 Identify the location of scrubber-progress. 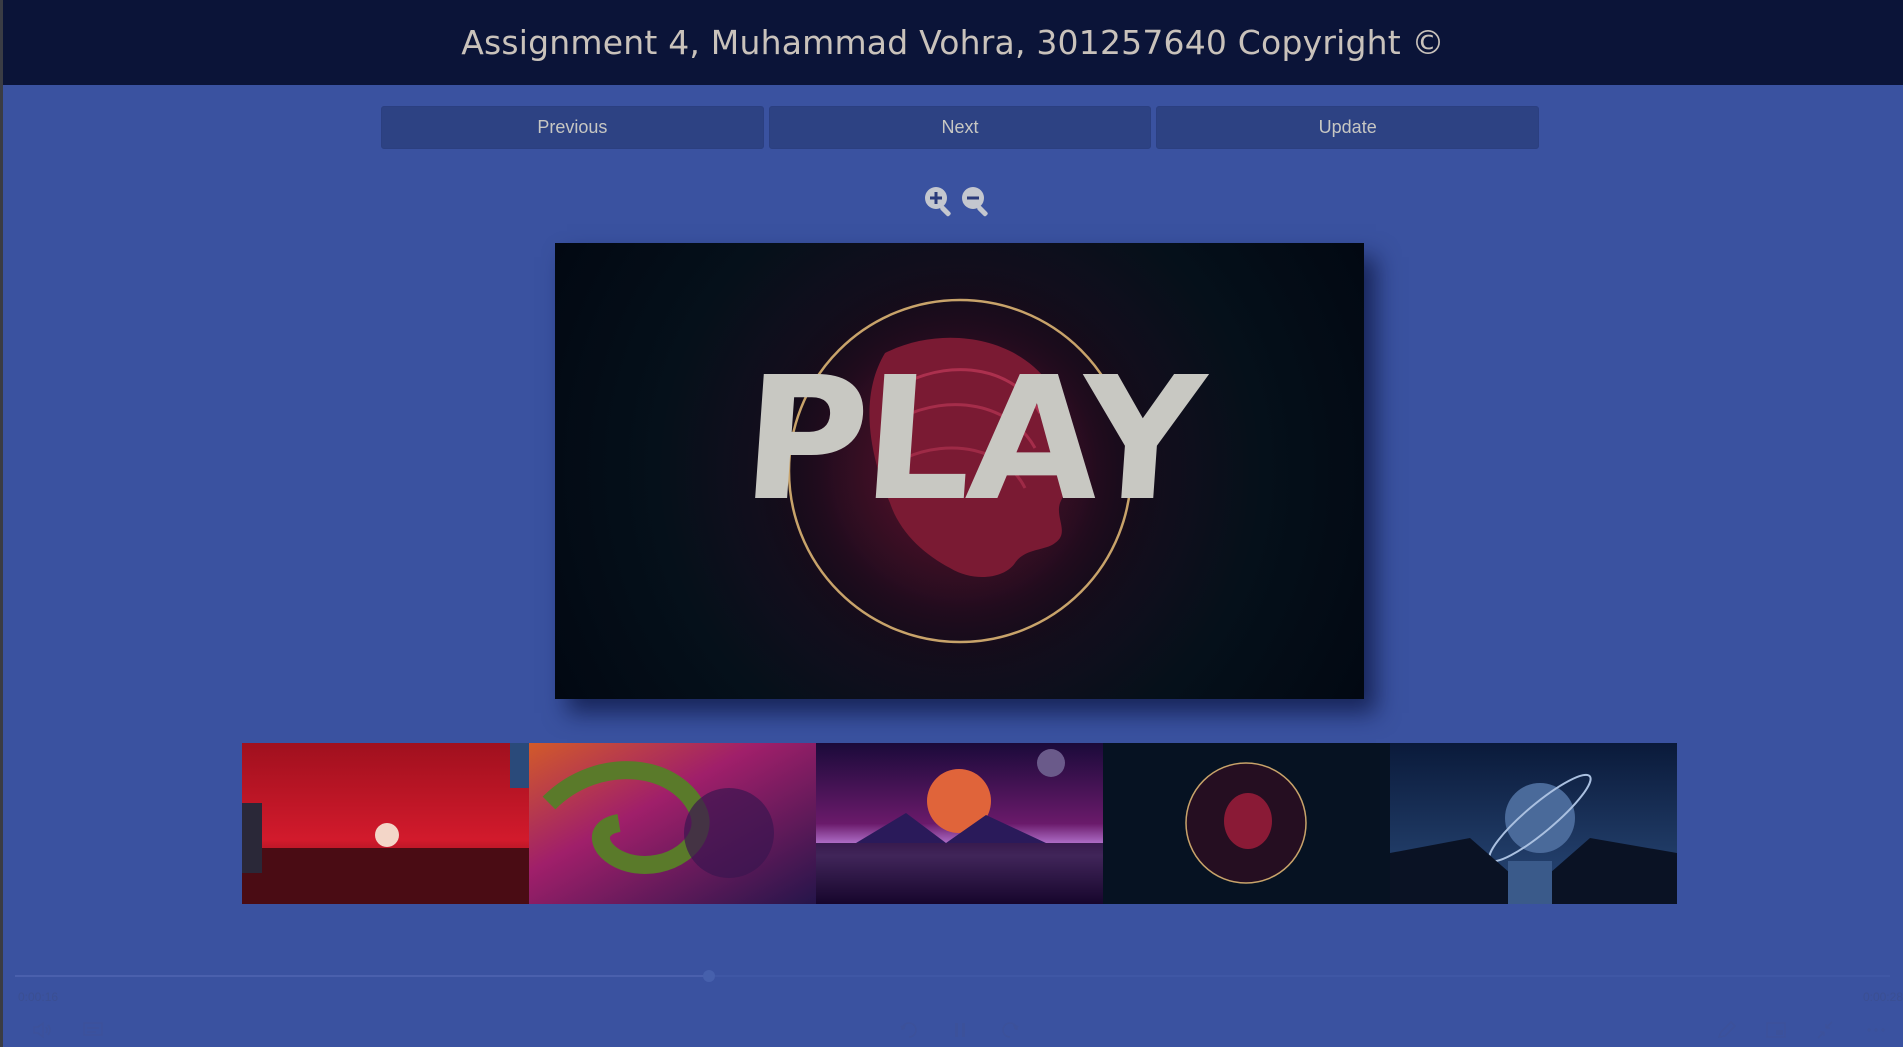
(362, 976).